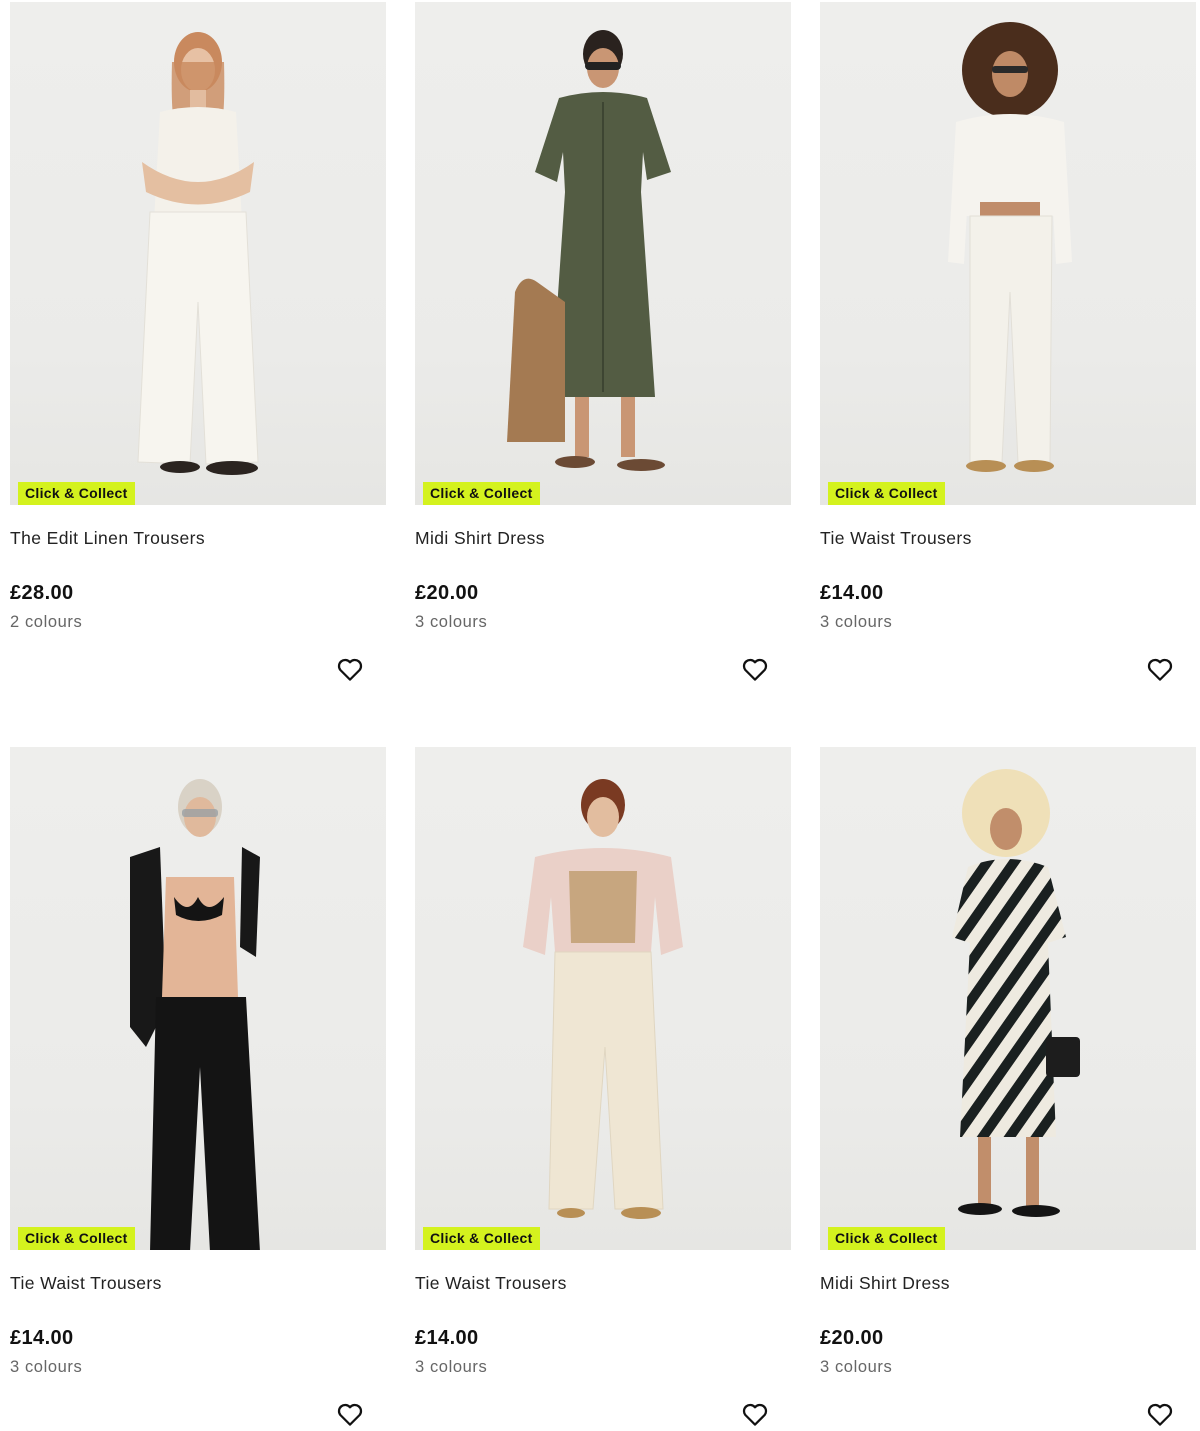  What do you see at coordinates (42, 593) in the screenshot?
I see `product-price: £28.00` at bounding box center [42, 593].